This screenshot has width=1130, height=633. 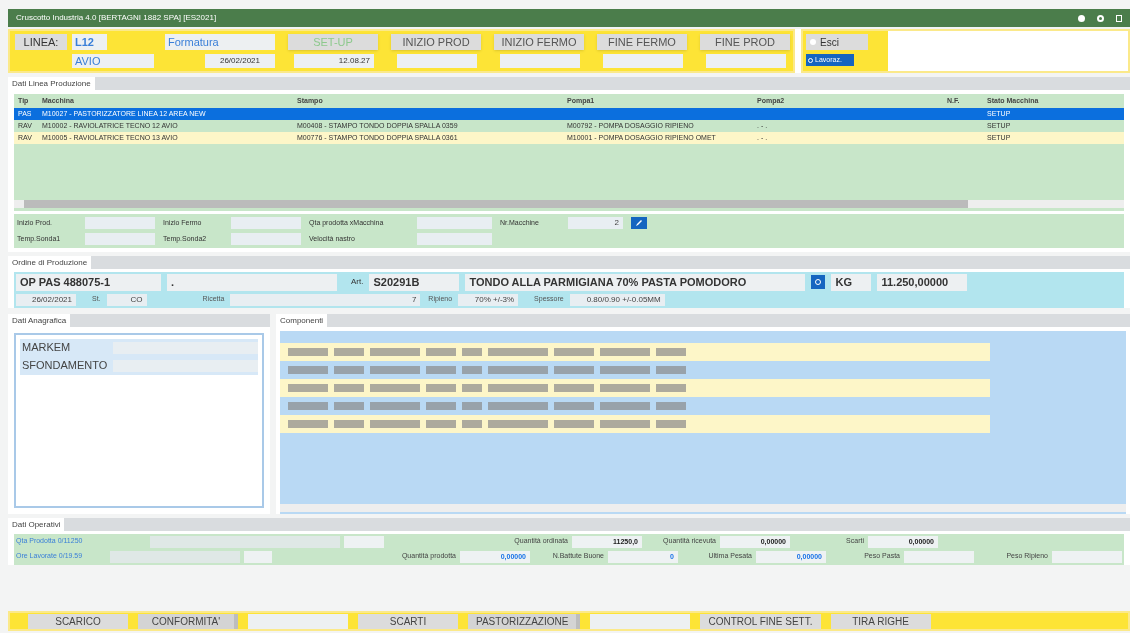 I want to click on search-button, so click(x=818, y=282).